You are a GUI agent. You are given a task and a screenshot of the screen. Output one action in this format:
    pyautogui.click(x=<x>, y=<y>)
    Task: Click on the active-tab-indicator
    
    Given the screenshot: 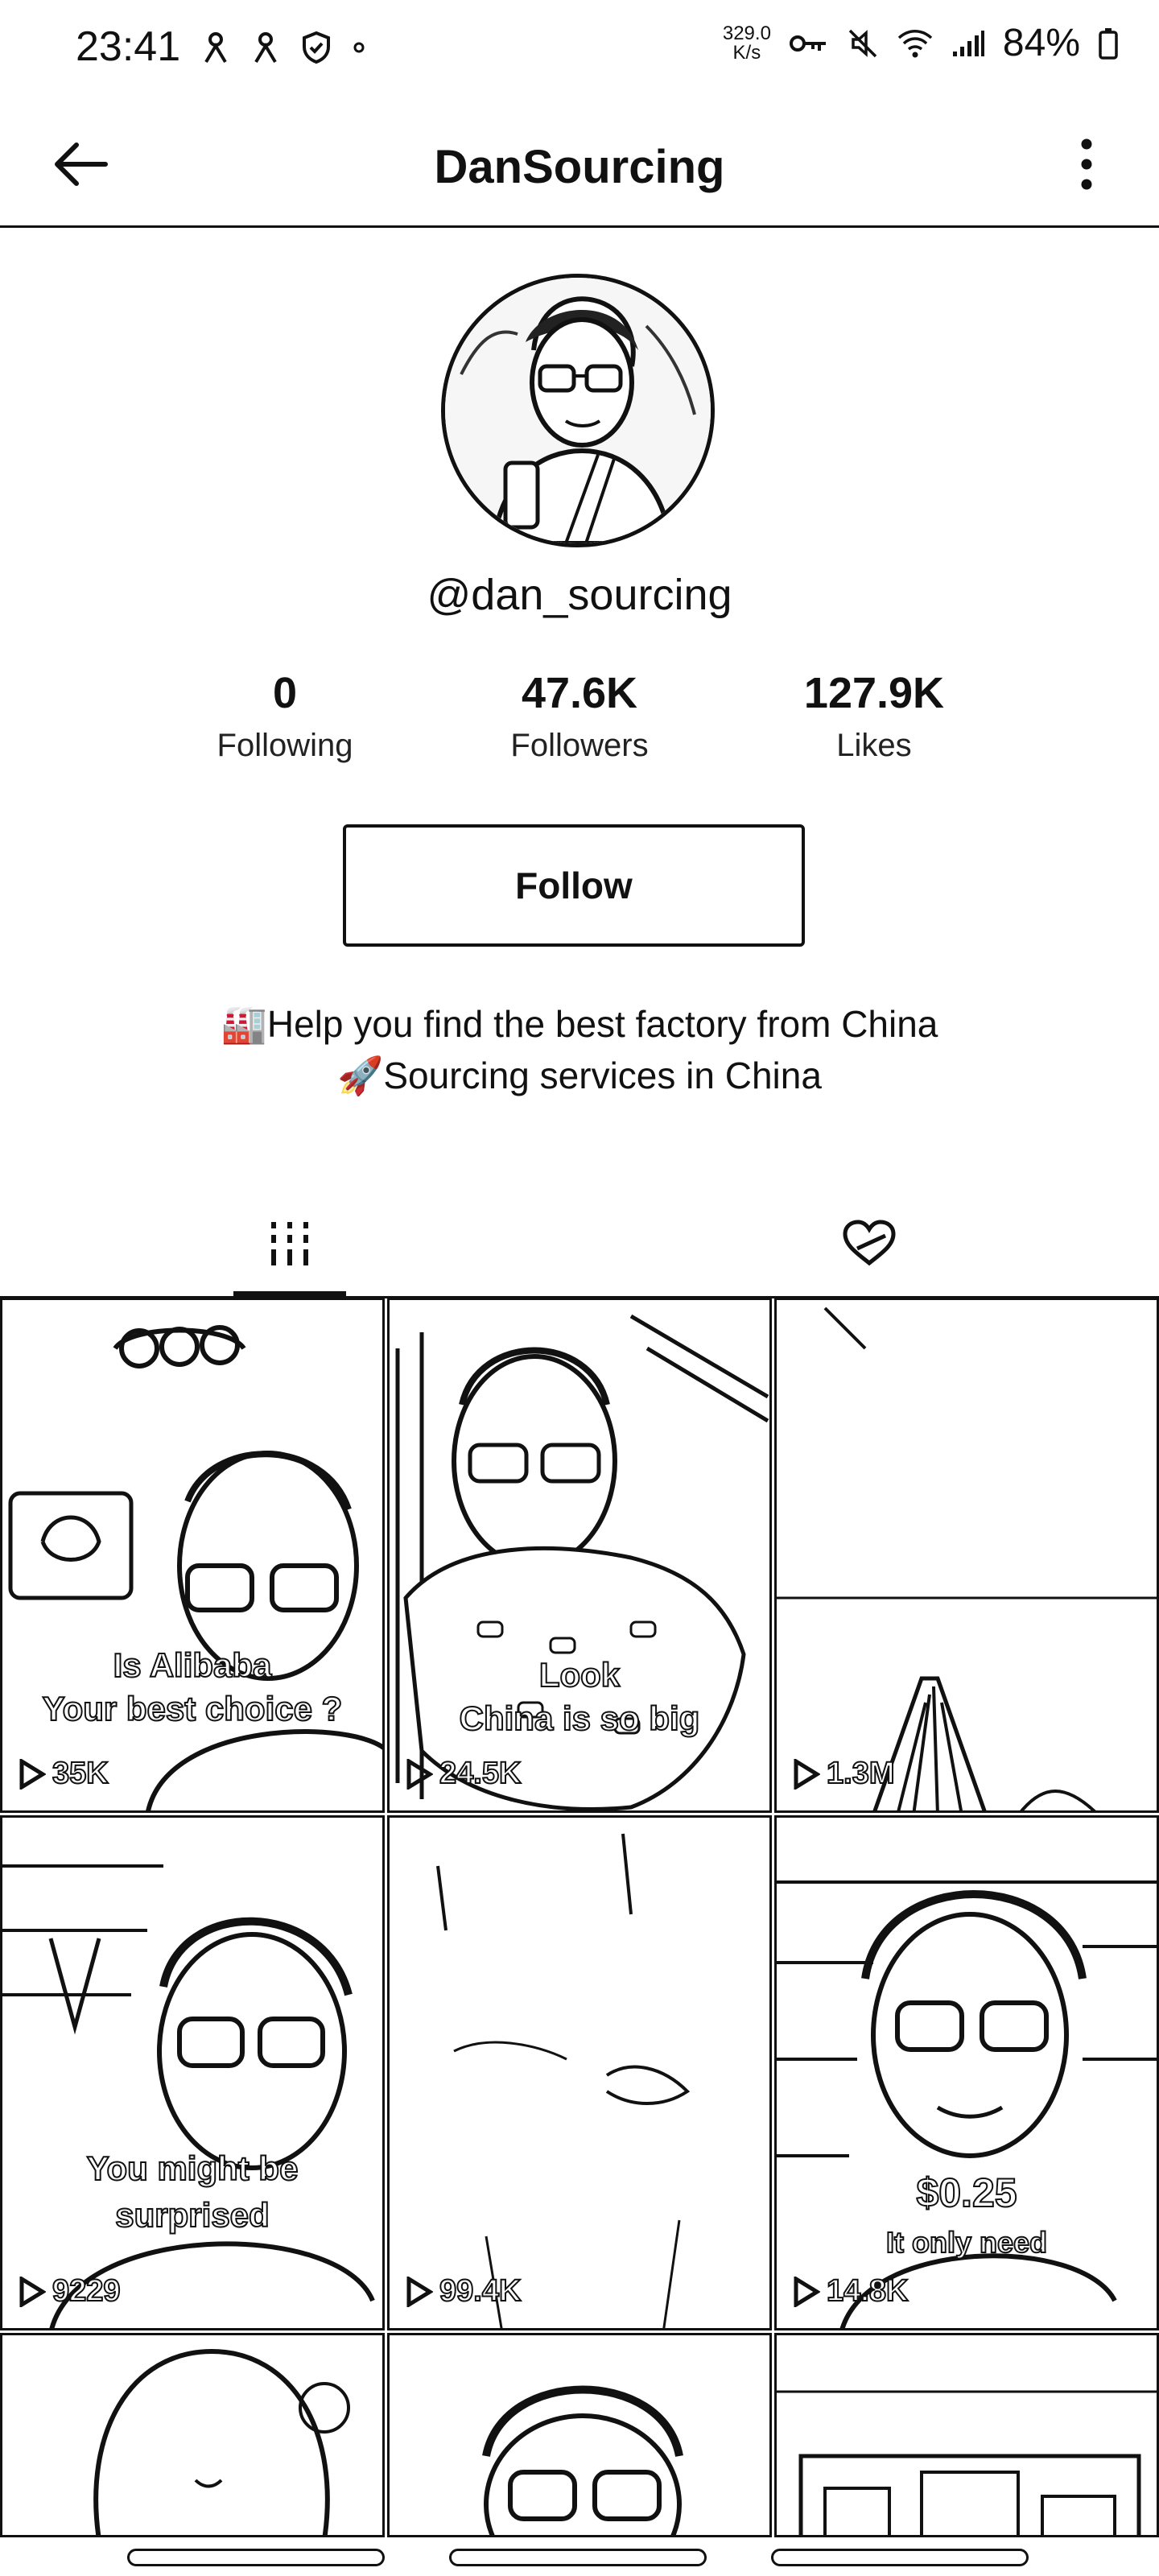 What is the action you would take?
    pyautogui.click(x=289, y=1294)
    